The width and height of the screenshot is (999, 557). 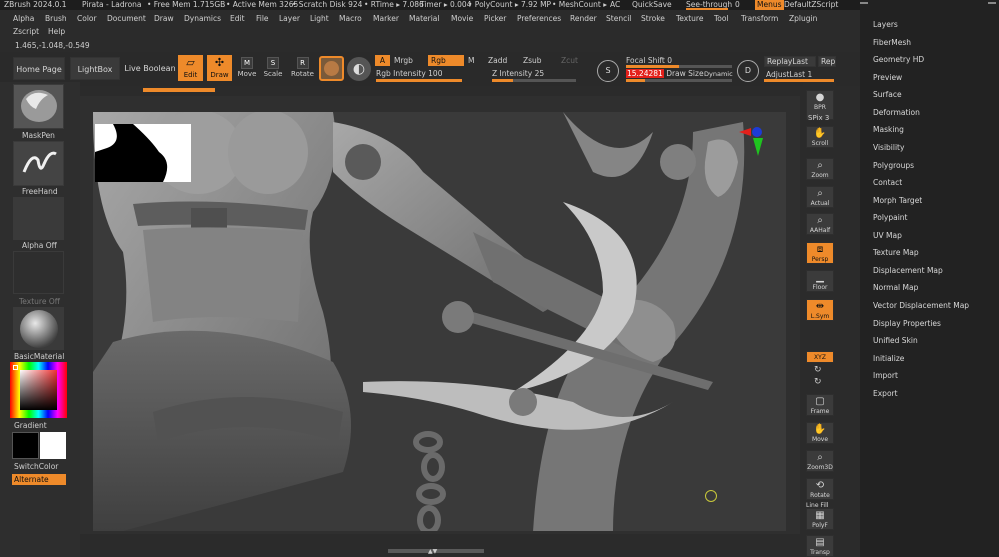 I want to click on draw-button: ✣ Draw, so click(x=219, y=68).